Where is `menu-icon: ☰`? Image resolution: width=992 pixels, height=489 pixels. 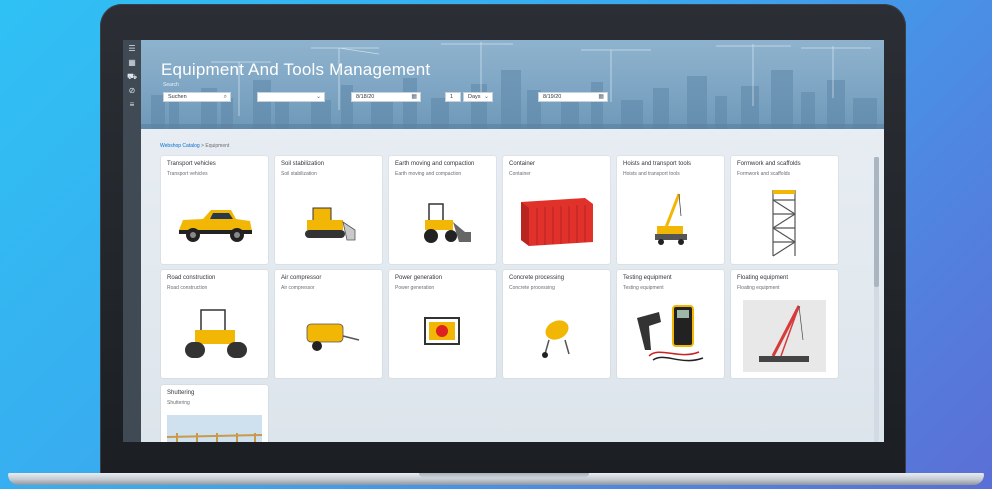 menu-icon: ☰ is located at coordinates (132, 49).